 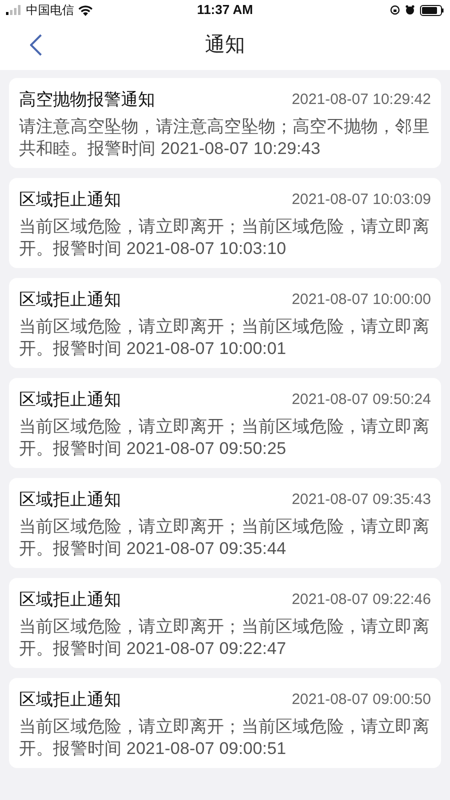 I want to click on back-icon, so click(x=36, y=45).